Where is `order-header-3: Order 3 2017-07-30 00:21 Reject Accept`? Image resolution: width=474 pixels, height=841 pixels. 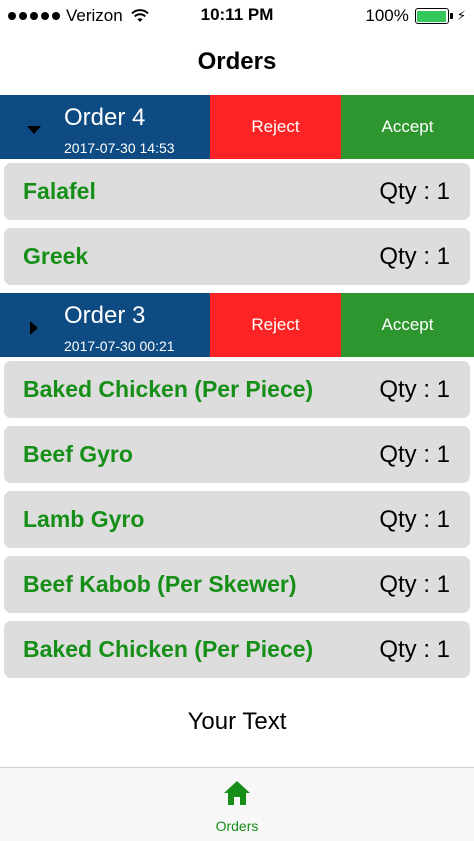 order-header-3: Order 3 2017-07-30 00:21 Reject Accept is located at coordinates (237, 325).